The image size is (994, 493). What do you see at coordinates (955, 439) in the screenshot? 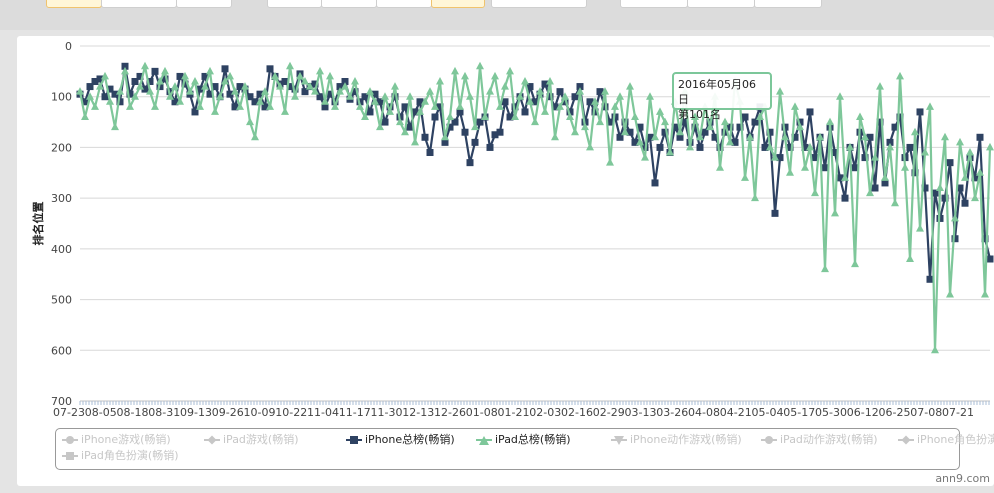
I see `legend-label: iPhone角色扮演(畅销)` at bounding box center [955, 439].